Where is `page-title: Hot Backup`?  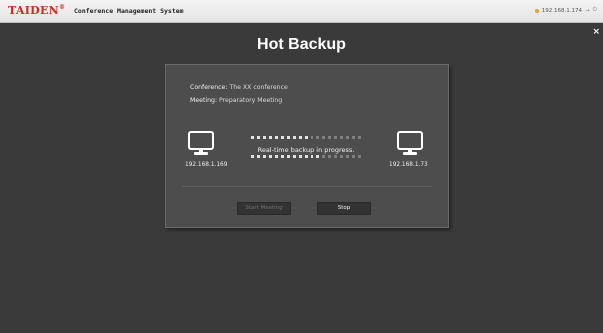 page-title: Hot Backup is located at coordinates (301, 44).